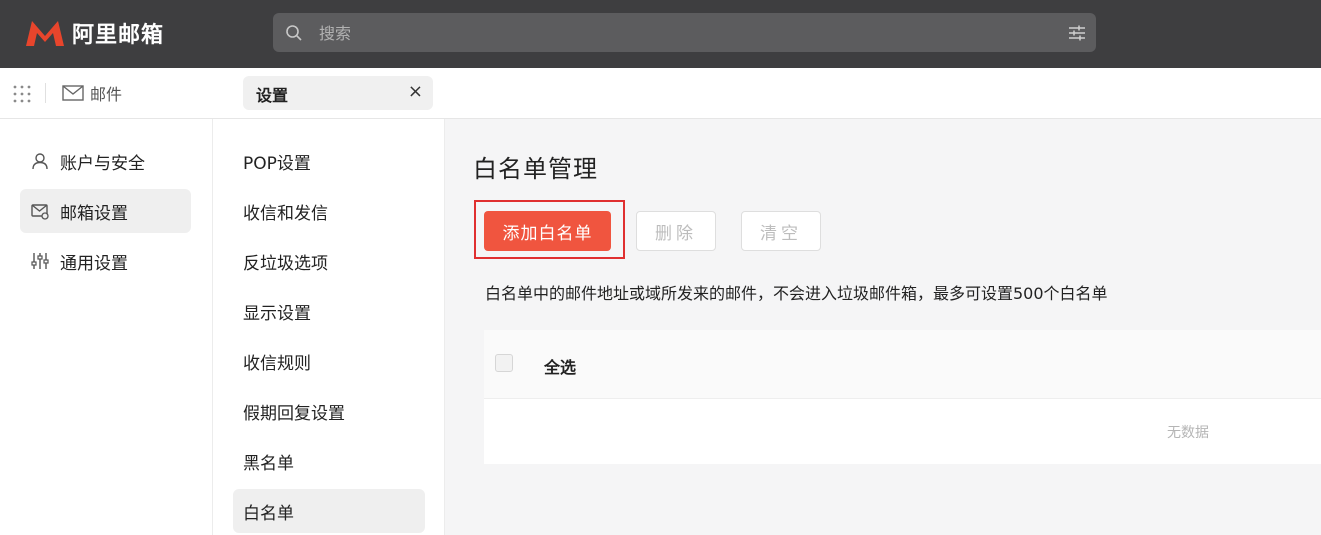  I want to click on subnav-item-label: 黑名单, so click(268, 464).